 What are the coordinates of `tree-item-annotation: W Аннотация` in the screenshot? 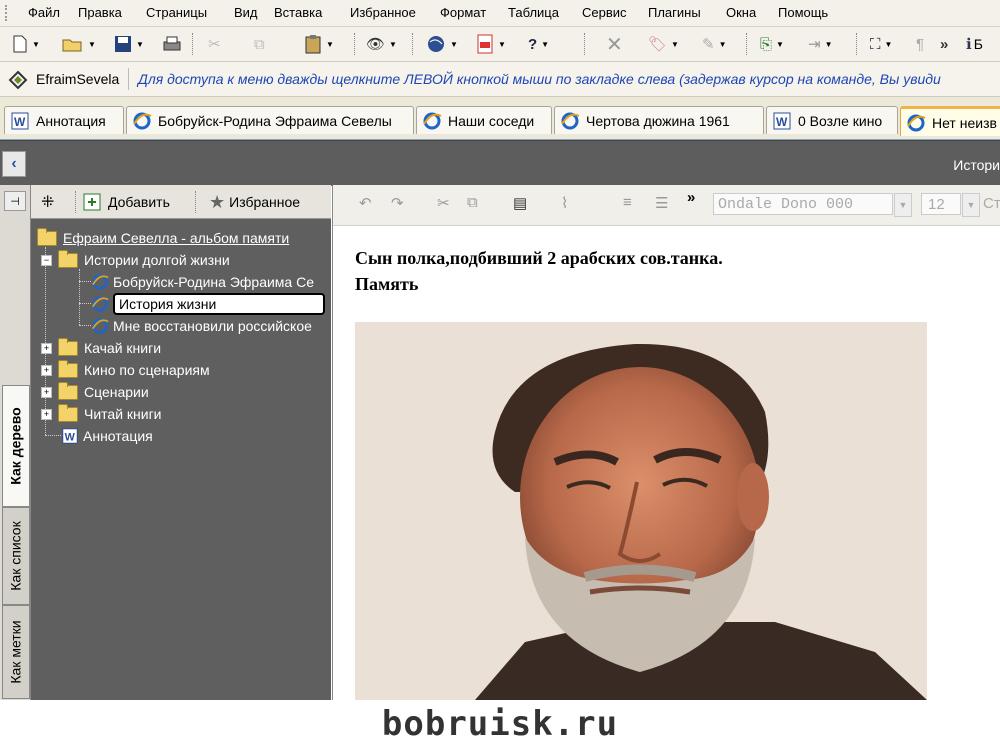 It's located at (107, 436).